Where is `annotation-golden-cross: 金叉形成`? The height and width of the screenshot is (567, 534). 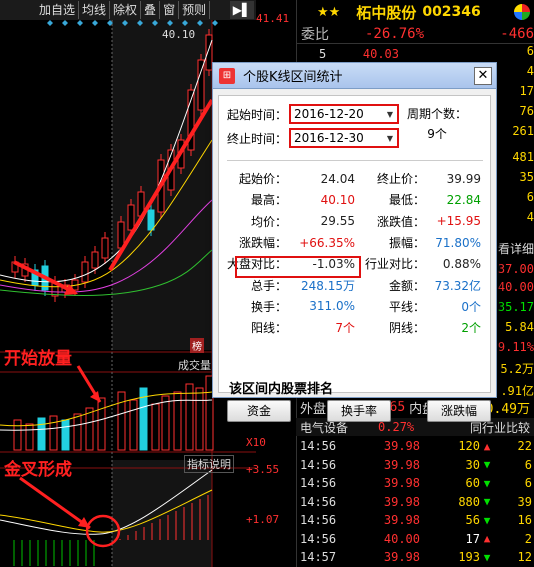 annotation-golden-cross: 金叉形成 is located at coordinates (38, 470).